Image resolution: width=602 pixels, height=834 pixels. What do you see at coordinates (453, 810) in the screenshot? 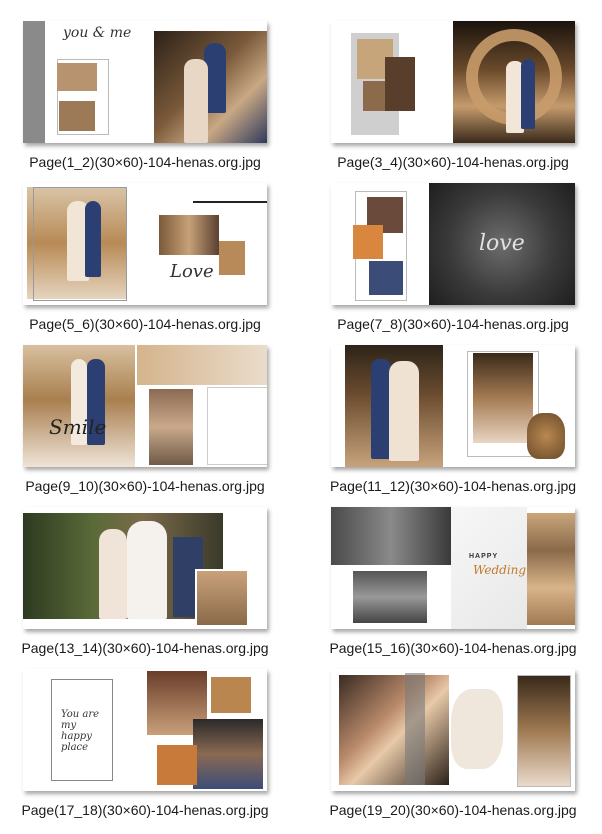
I see `file-name-label: Page(19_20)(30×60)-104-henas.org.jpg` at bounding box center [453, 810].